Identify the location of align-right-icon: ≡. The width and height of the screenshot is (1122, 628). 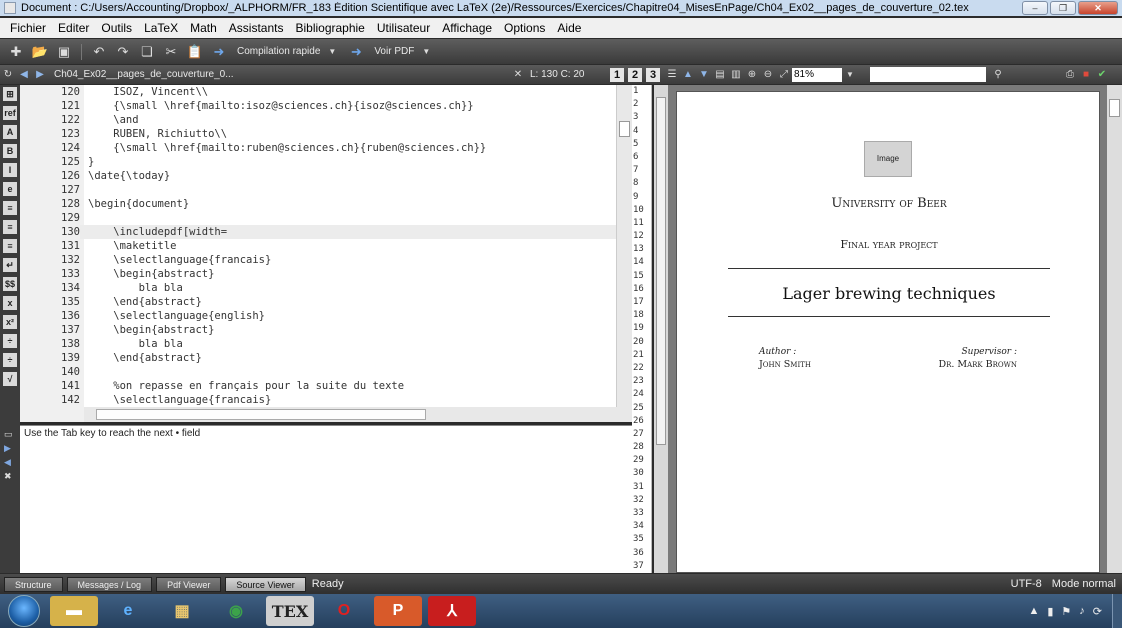
(10, 246).